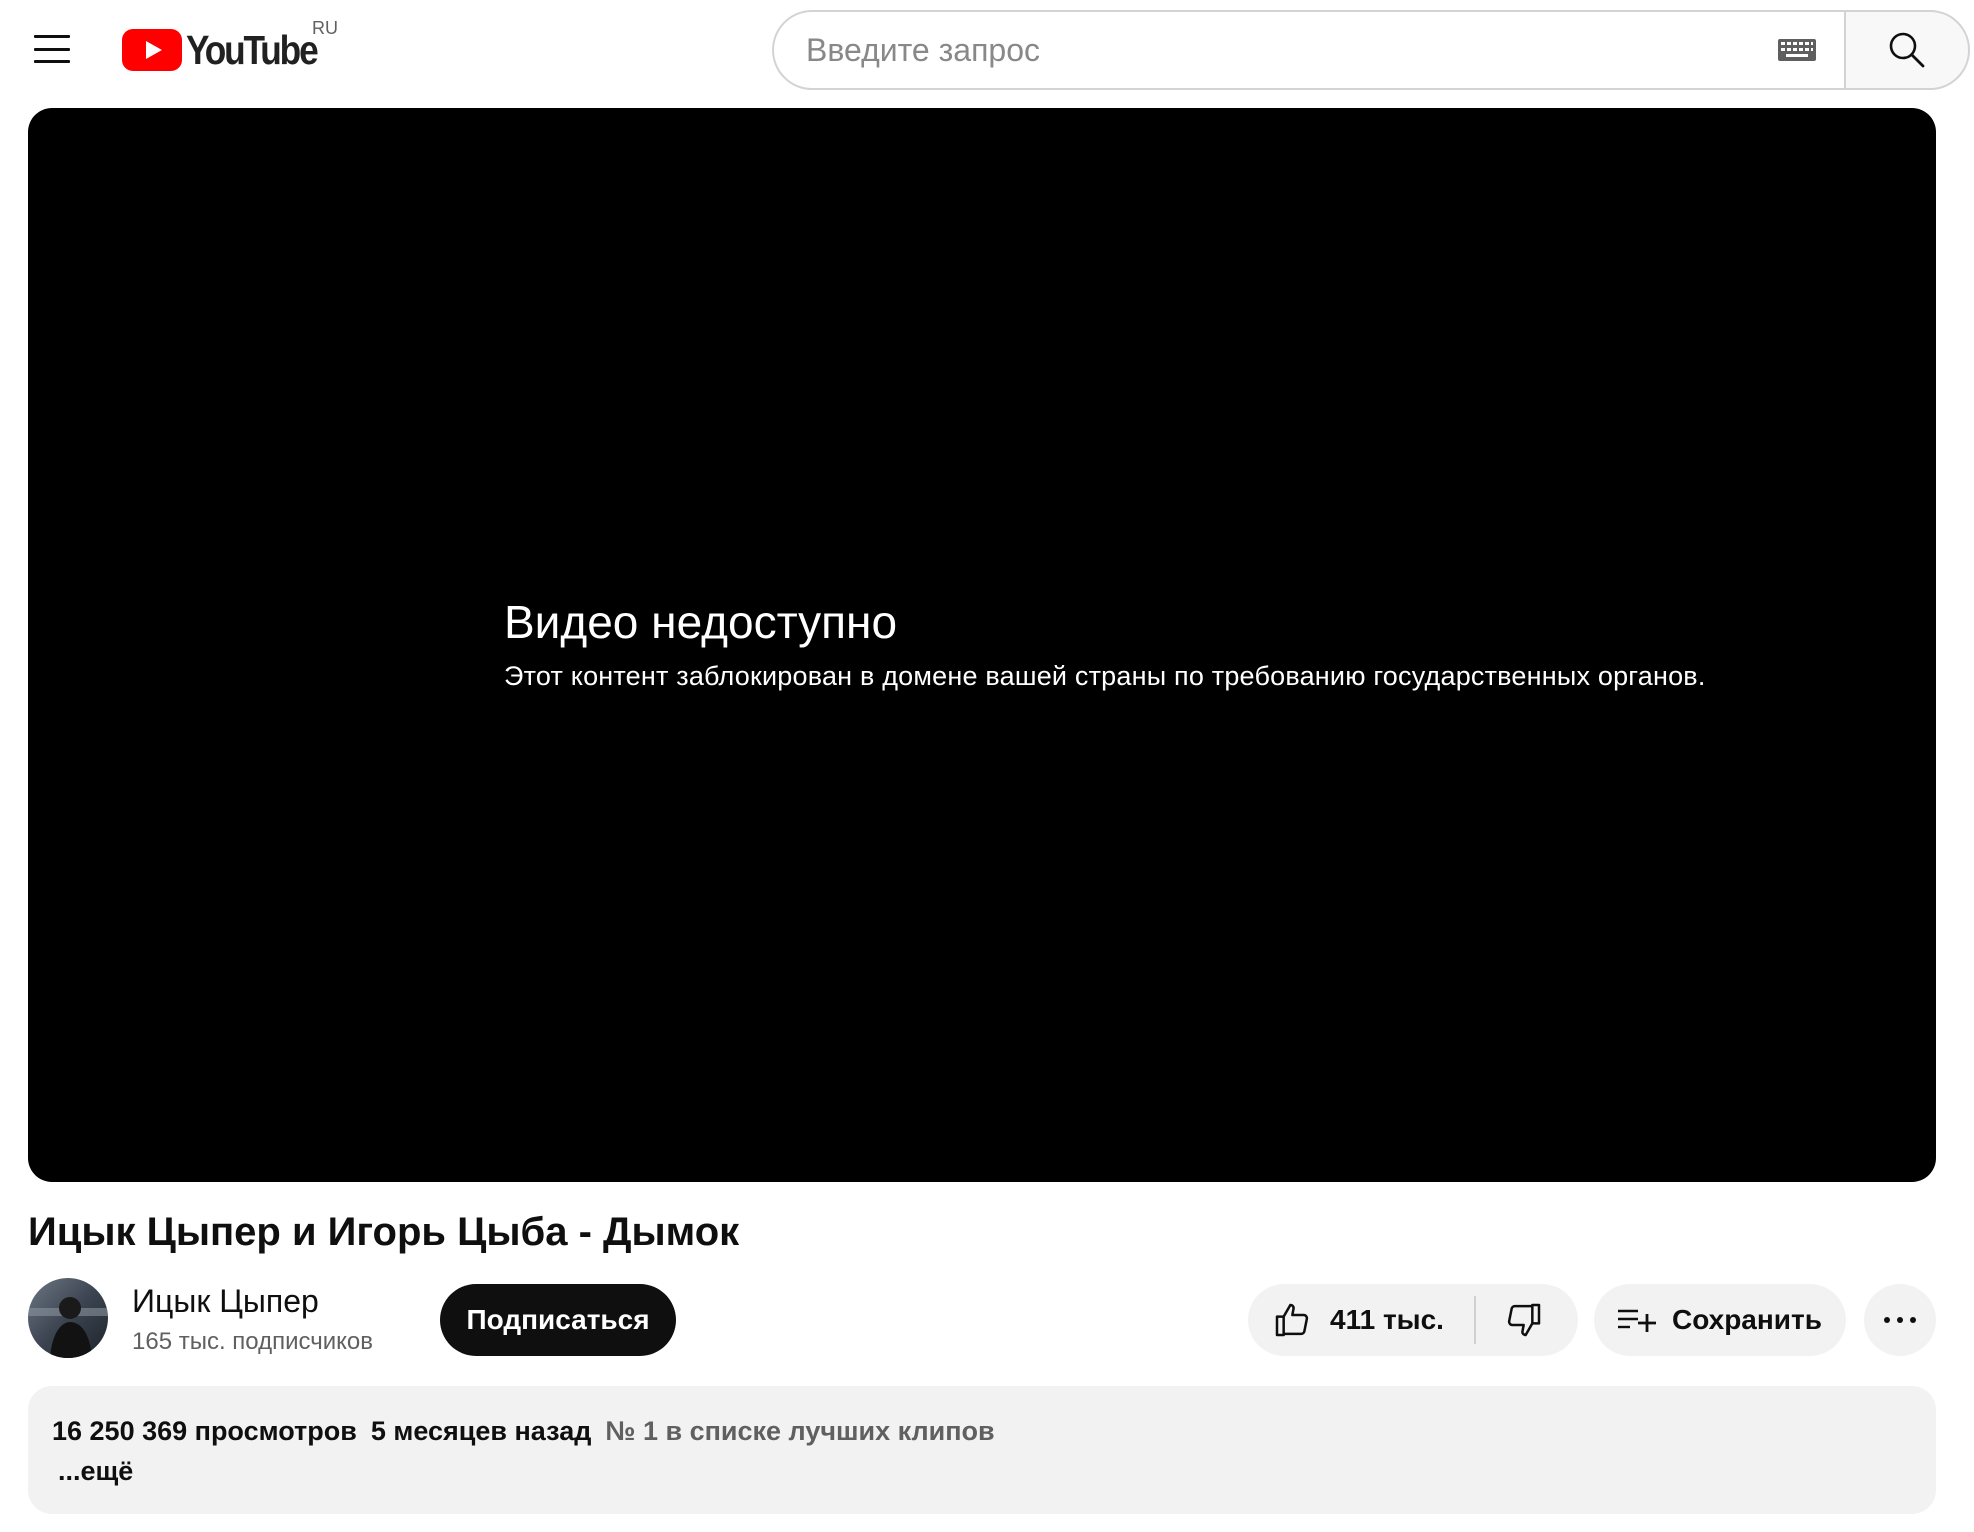  Describe the element at coordinates (152, 50) in the screenshot. I see `youtube-play-icon` at that location.